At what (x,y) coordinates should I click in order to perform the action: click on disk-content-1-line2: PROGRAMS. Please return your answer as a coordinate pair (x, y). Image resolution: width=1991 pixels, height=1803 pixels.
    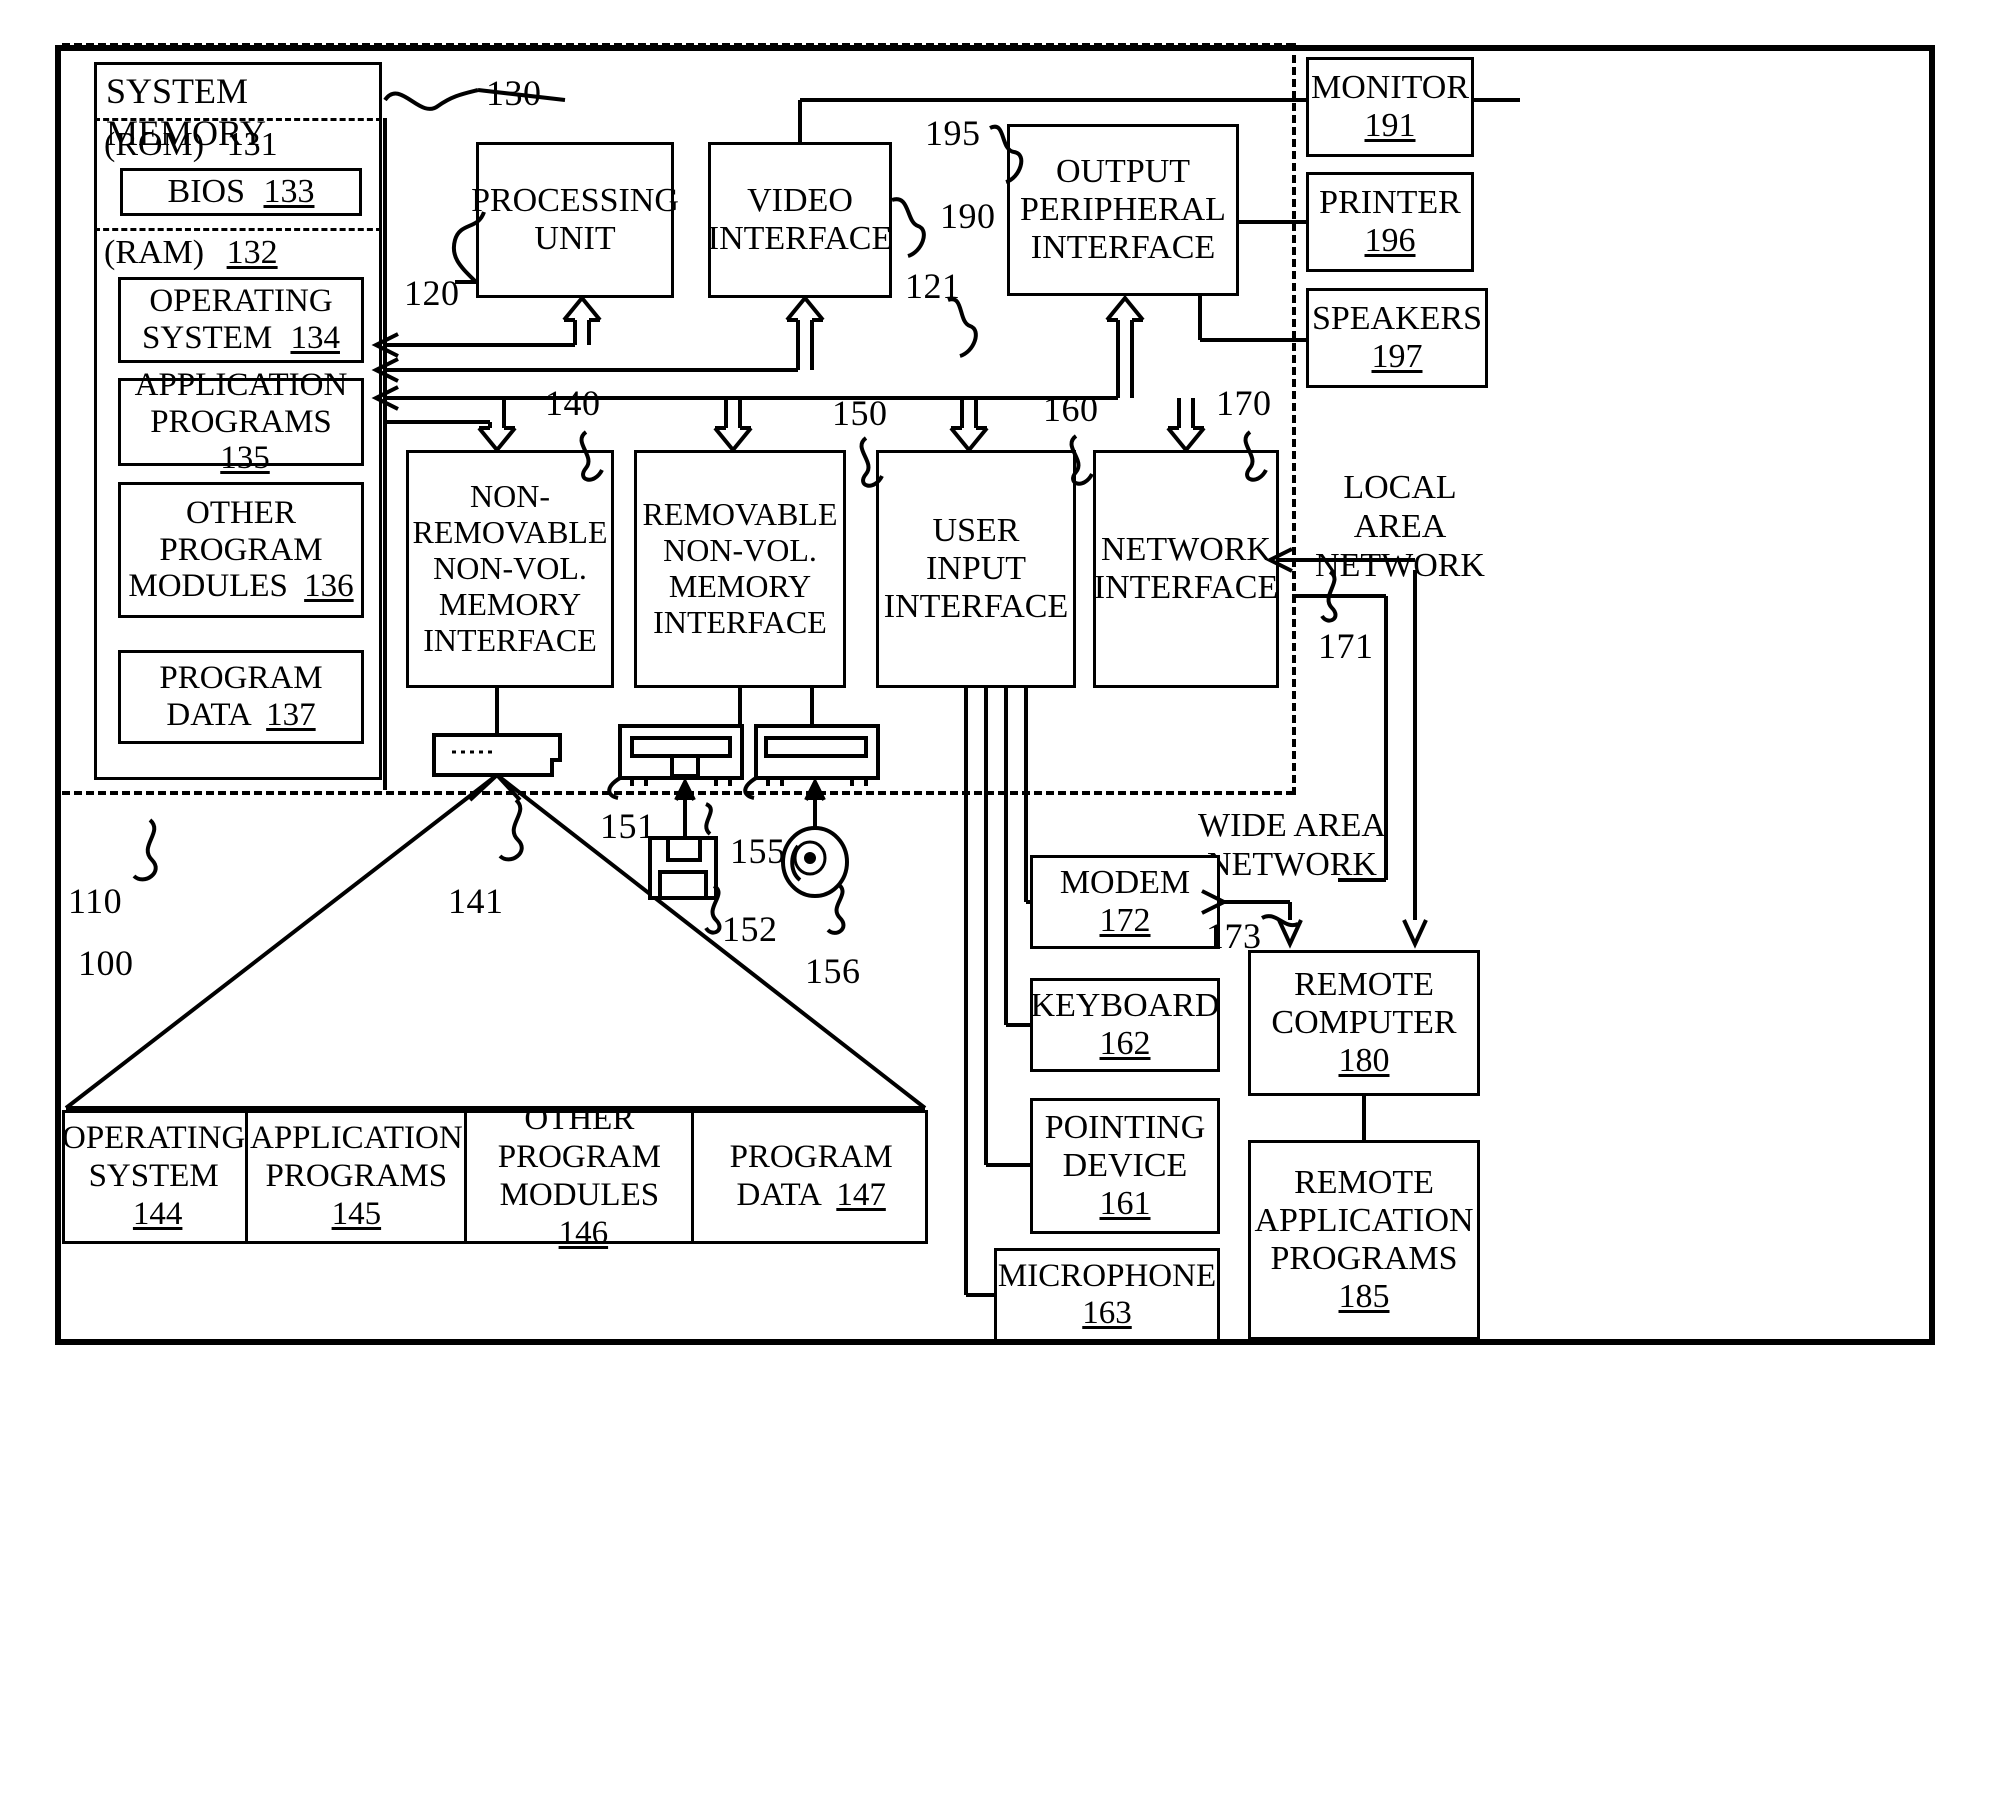
    Looking at the image, I should click on (356, 1176).